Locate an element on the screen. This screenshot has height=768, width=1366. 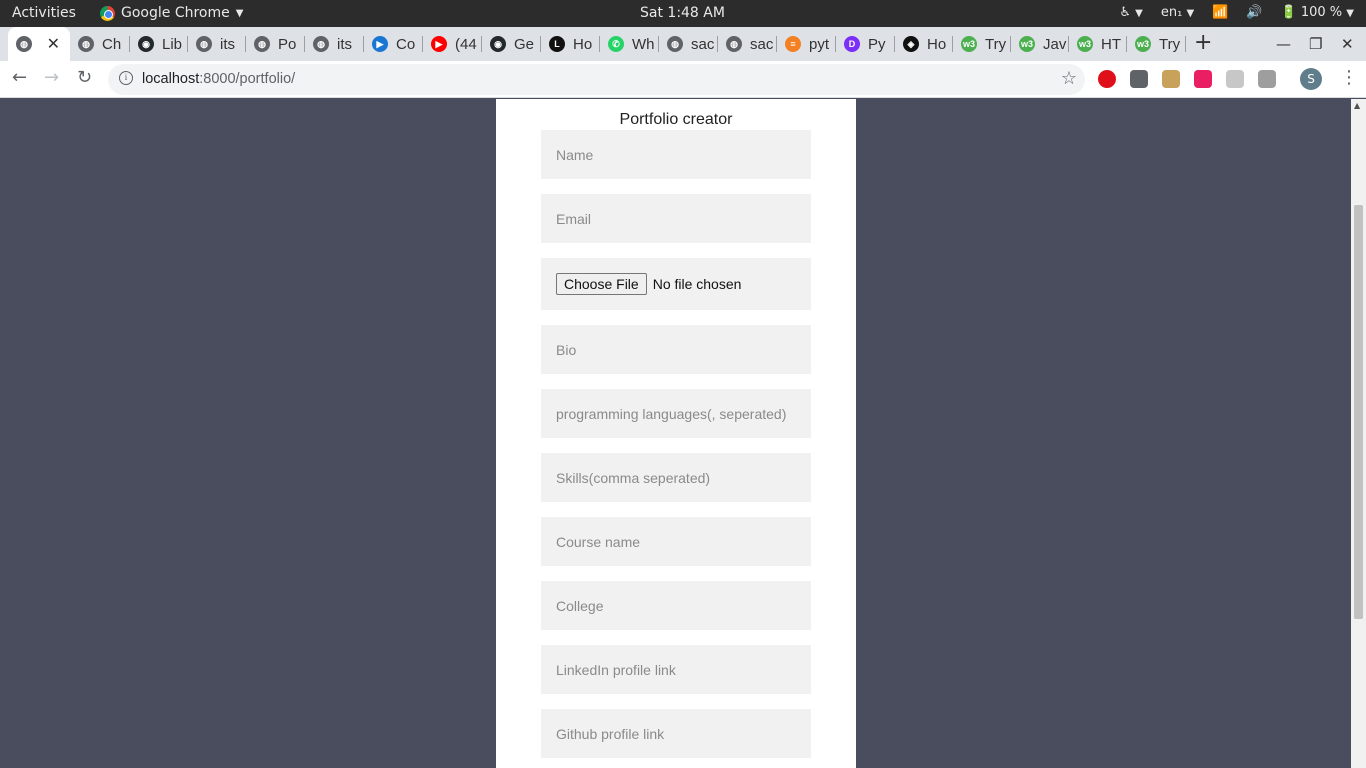
scroll-thumb is located at coordinates (1358, 412).